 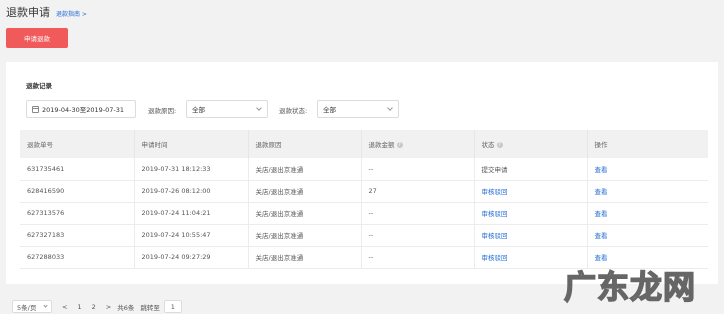 What do you see at coordinates (191, 257) in the screenshot?
I see `apply-time: 2019-07-24 09:27:29` at bounding box center [191, 257].